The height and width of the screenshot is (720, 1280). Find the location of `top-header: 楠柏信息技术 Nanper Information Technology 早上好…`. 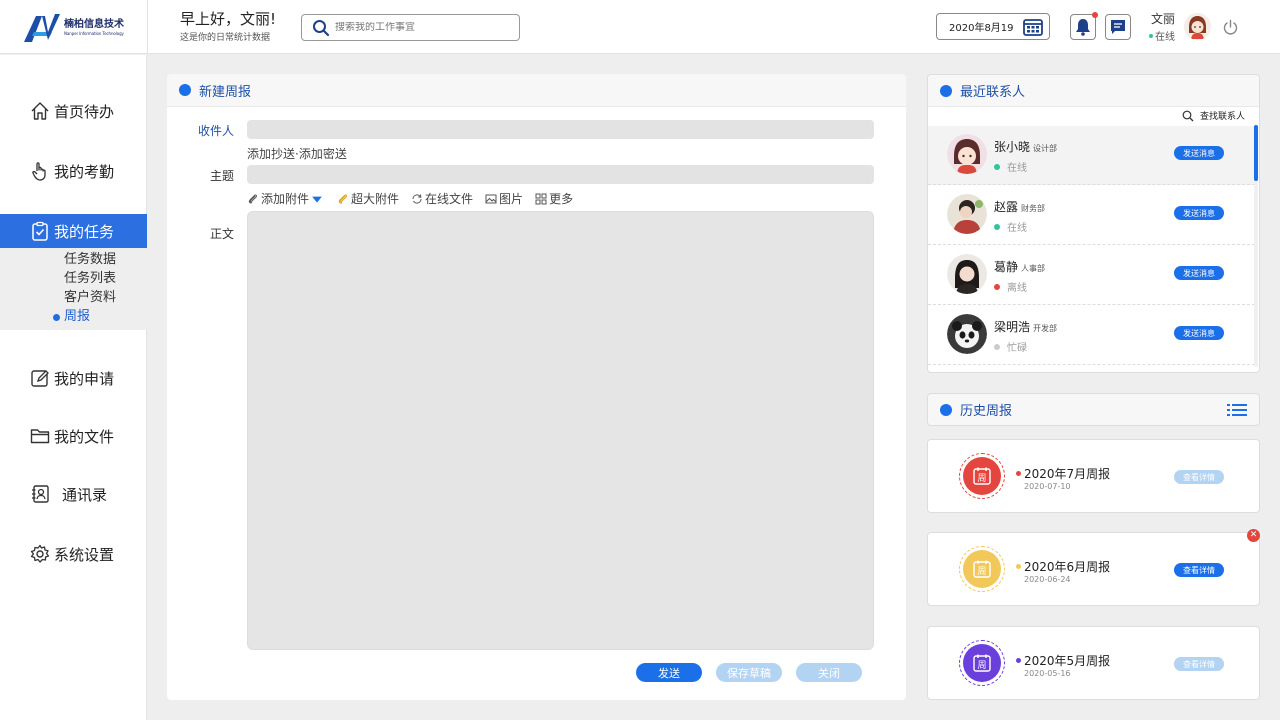

top-header: 楠柏信息技术 Nanper Information Technology 早上好… is located at coordinates (640, 27).